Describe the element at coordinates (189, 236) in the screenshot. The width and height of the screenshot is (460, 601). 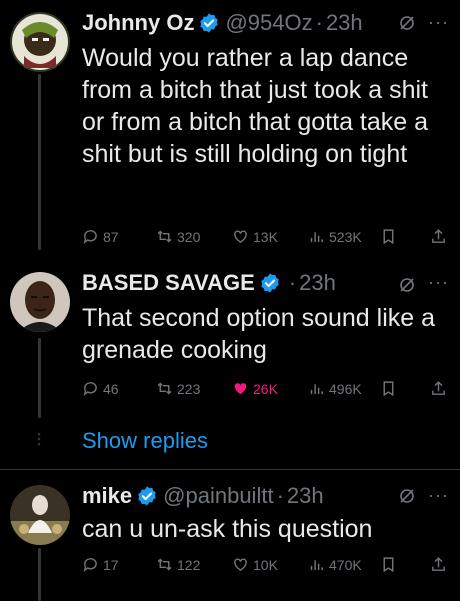
I see `retweet-count: 320` at that location.